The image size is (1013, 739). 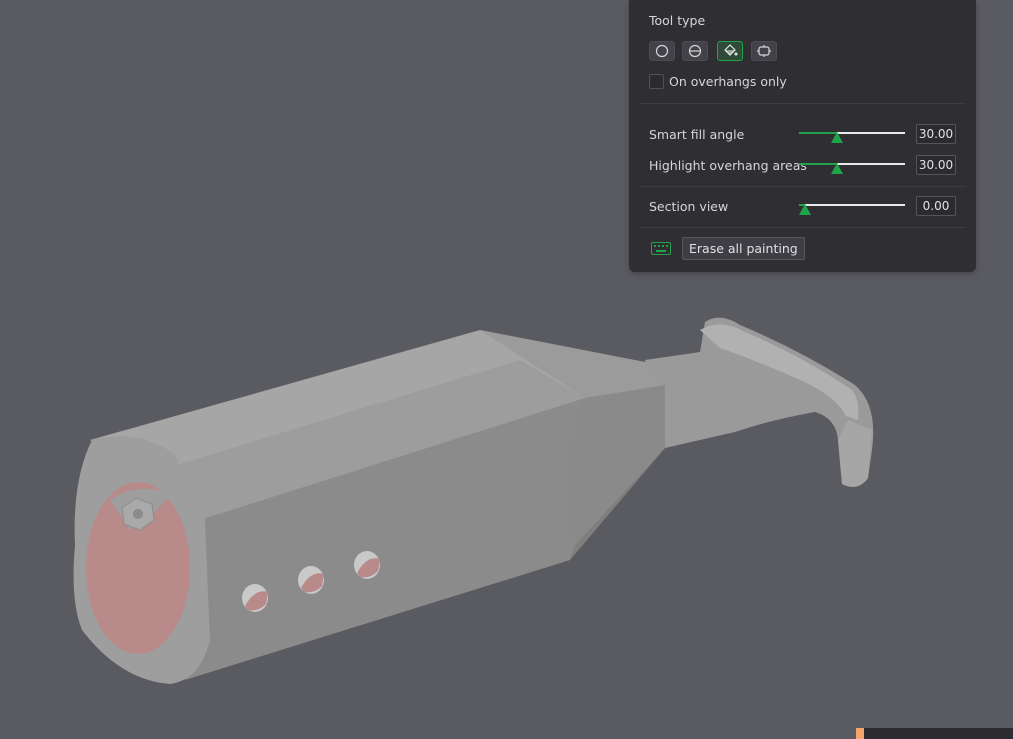 What do you see at coordinates (661, 249) in the screenshot?
I see `keyboard-icon` at bounding box center [661, 249].